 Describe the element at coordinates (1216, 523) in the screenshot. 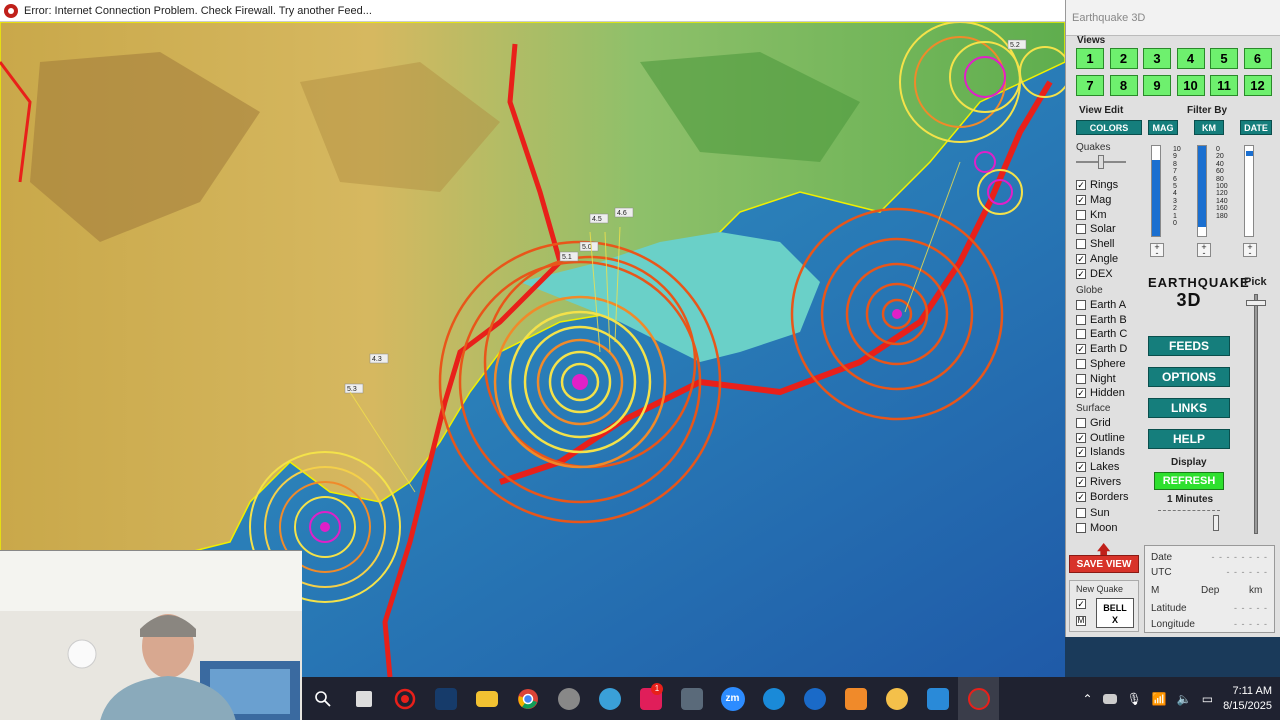

I see `refresh-slider-thumb` at that location.